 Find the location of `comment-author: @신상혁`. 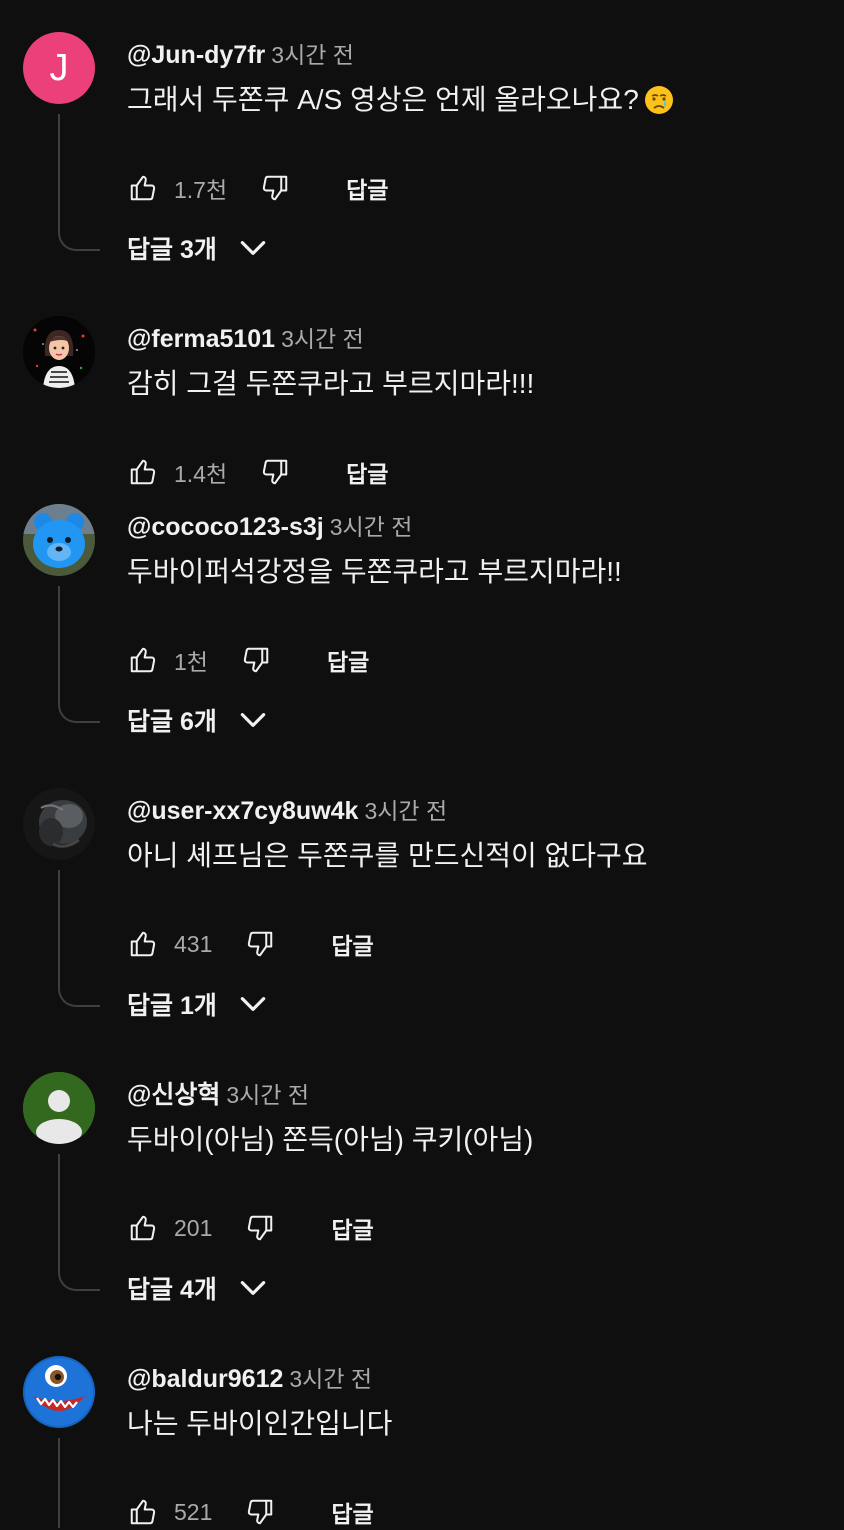

comment-author: @신상혁 is located at coordinates (173, 1095).